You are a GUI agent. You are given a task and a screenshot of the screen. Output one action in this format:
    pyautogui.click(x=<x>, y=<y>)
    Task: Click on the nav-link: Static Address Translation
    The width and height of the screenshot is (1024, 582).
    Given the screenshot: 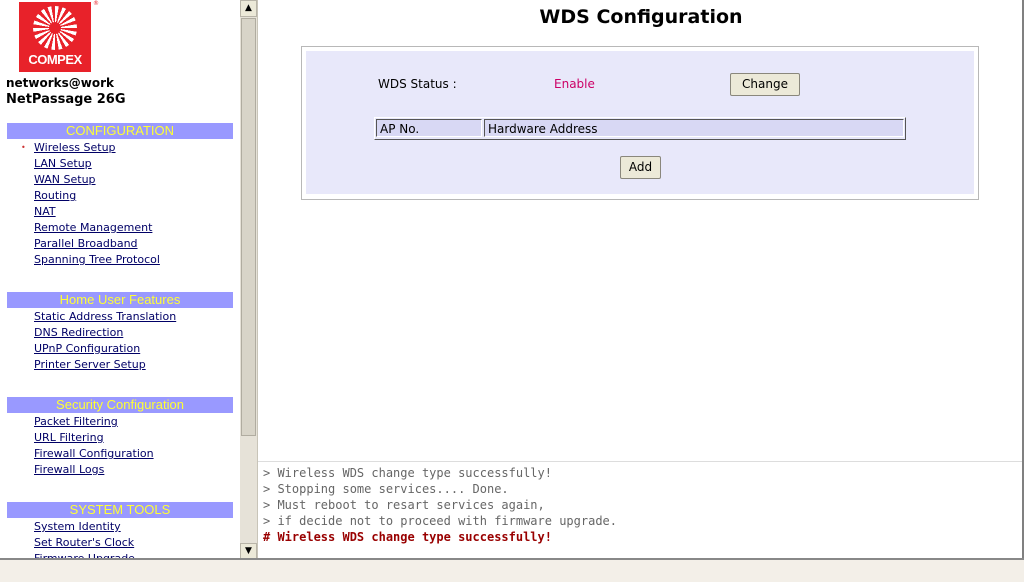 What is the action you would take?
    pyautogui.click(x=105, y=316)
    